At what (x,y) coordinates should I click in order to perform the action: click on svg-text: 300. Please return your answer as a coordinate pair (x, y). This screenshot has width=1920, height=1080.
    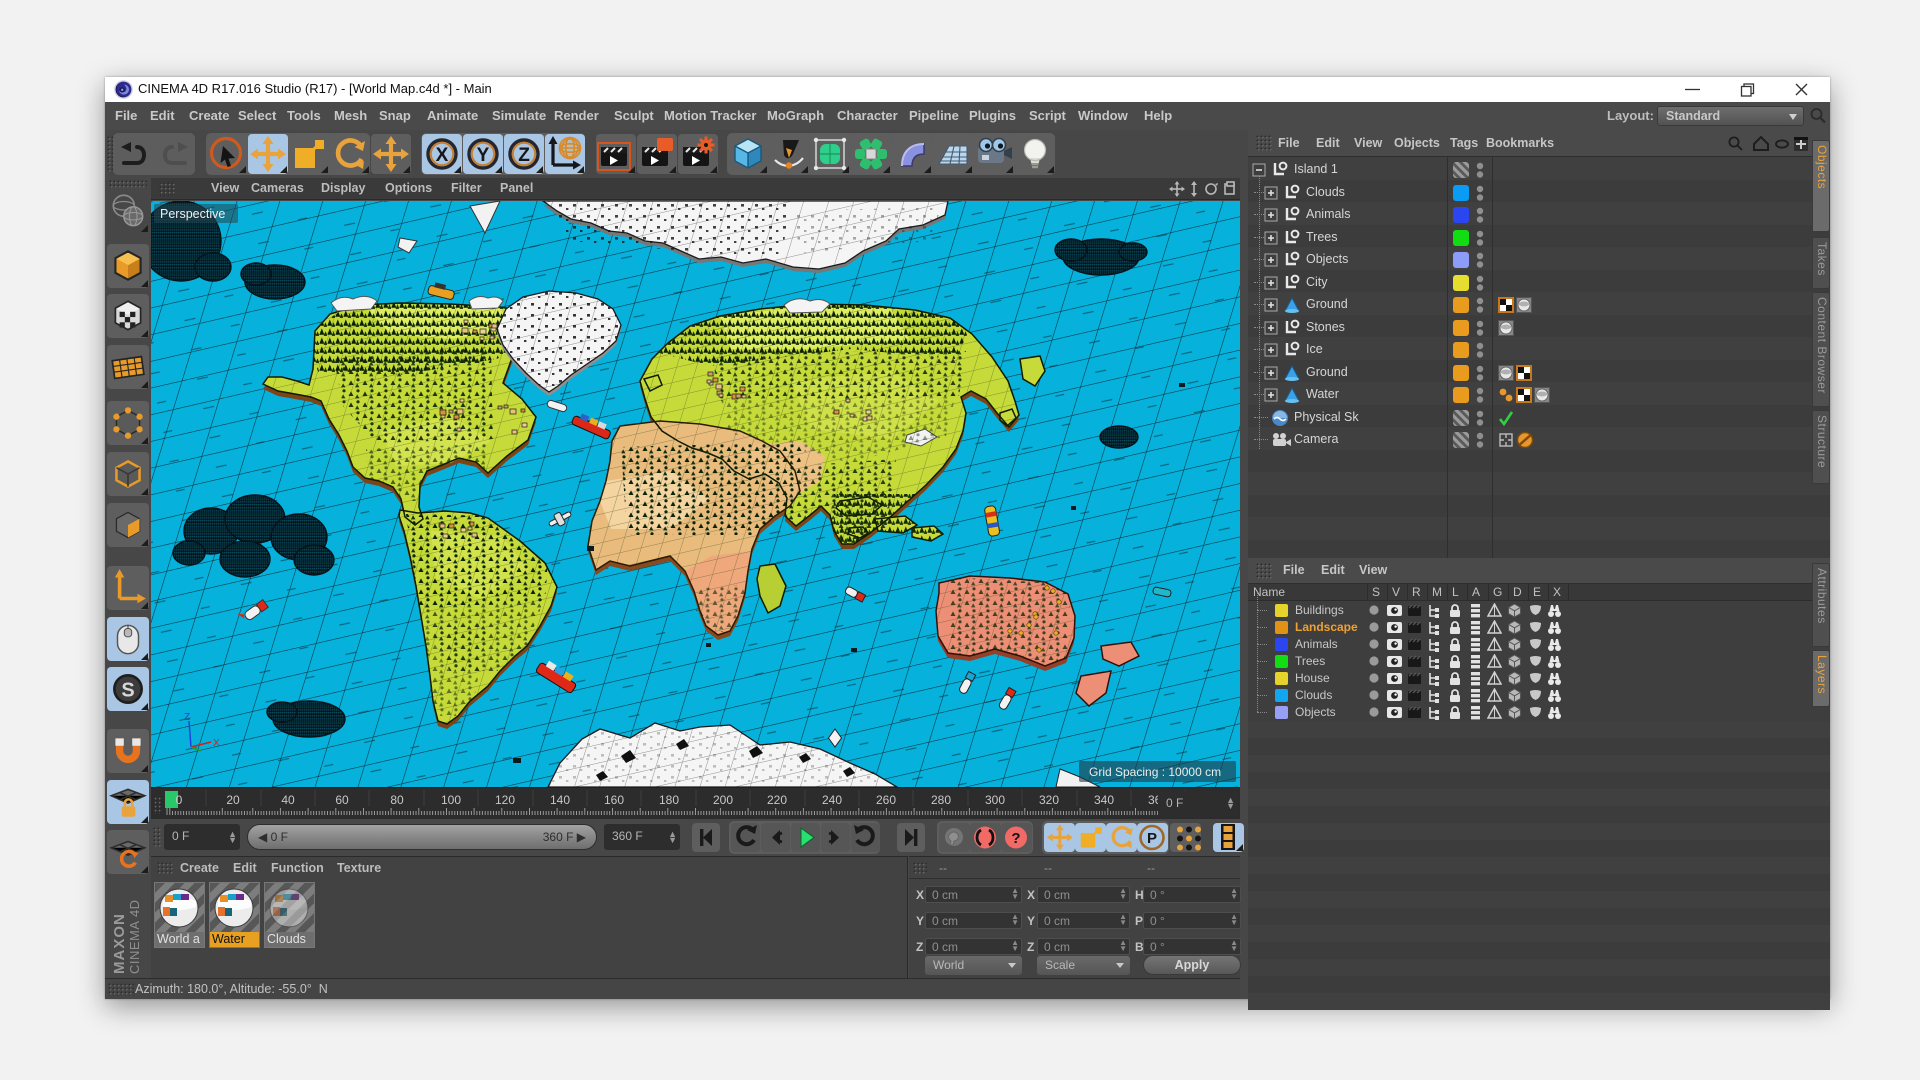
    Looking at the image, I should click on (995, 800).